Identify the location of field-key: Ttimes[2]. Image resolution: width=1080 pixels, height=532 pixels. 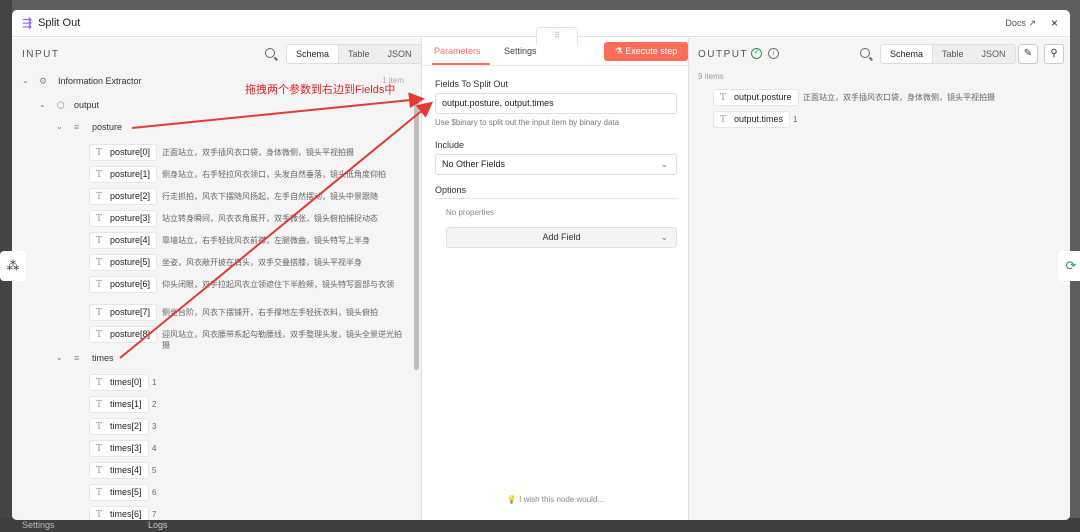
(119, 426).